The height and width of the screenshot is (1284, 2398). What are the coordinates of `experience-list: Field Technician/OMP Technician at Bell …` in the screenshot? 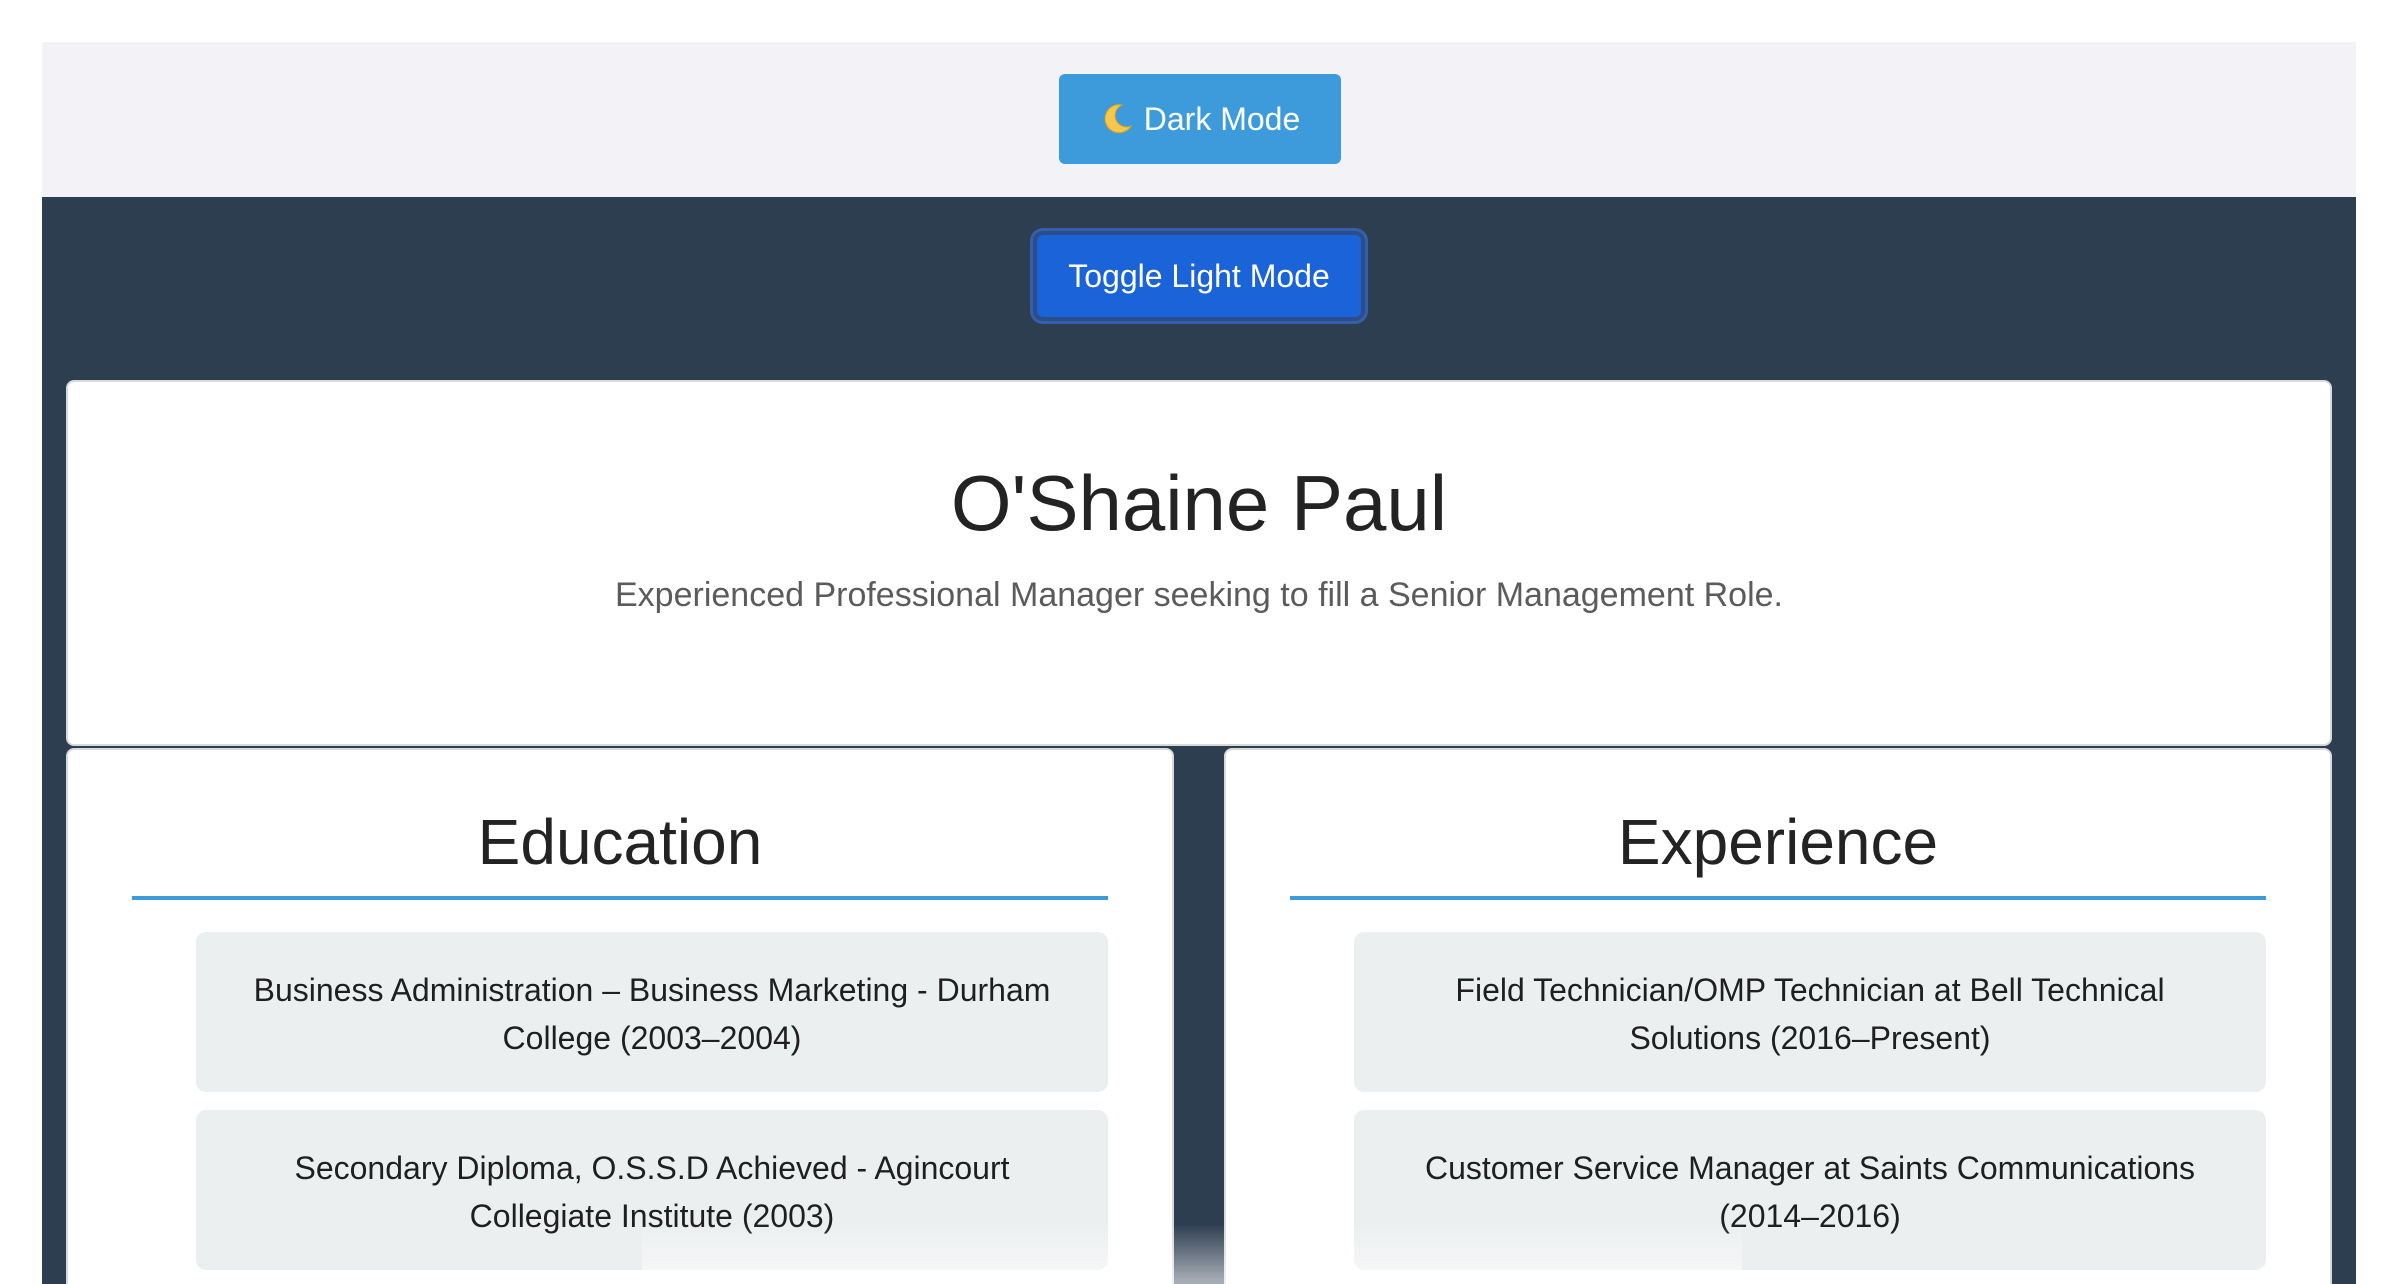 It's located at (1810, 1101).